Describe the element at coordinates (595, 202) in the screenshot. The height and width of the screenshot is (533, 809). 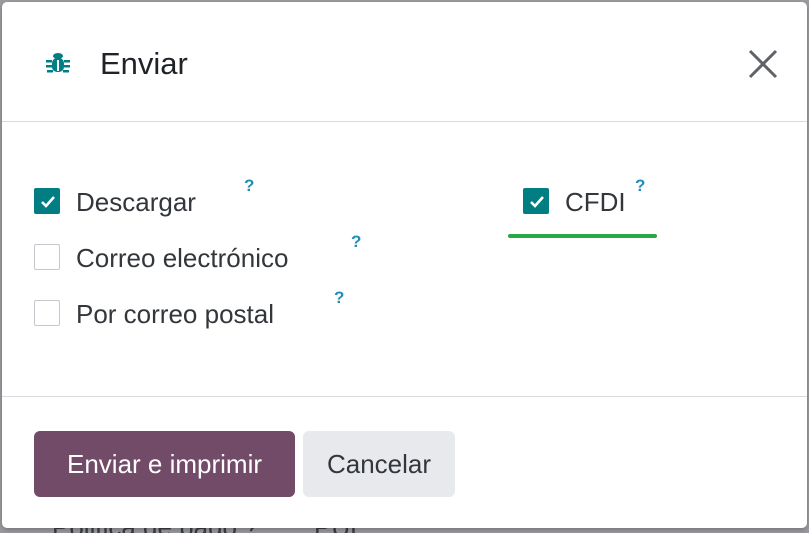
I see `cfdi-label: CFDI` at that location.